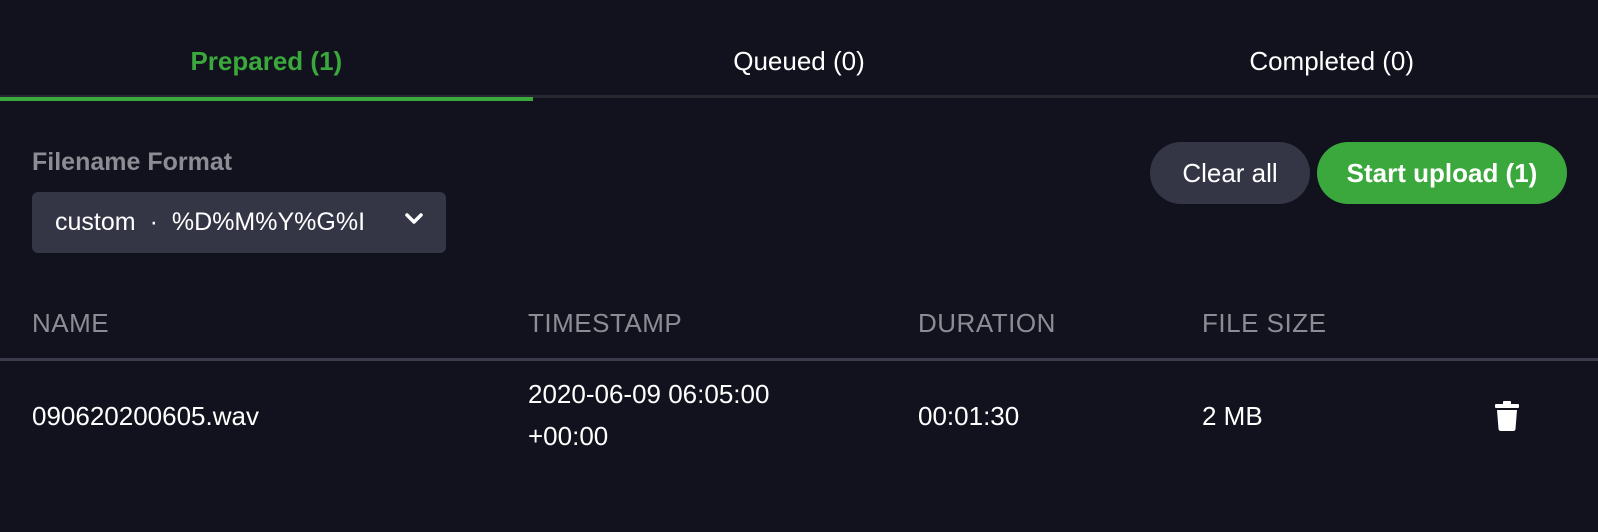 The image size is (1598, 532). Describe the element at coordinates (95, 222) in the screenshot. I see `filename-format-mode: custom` at that location.